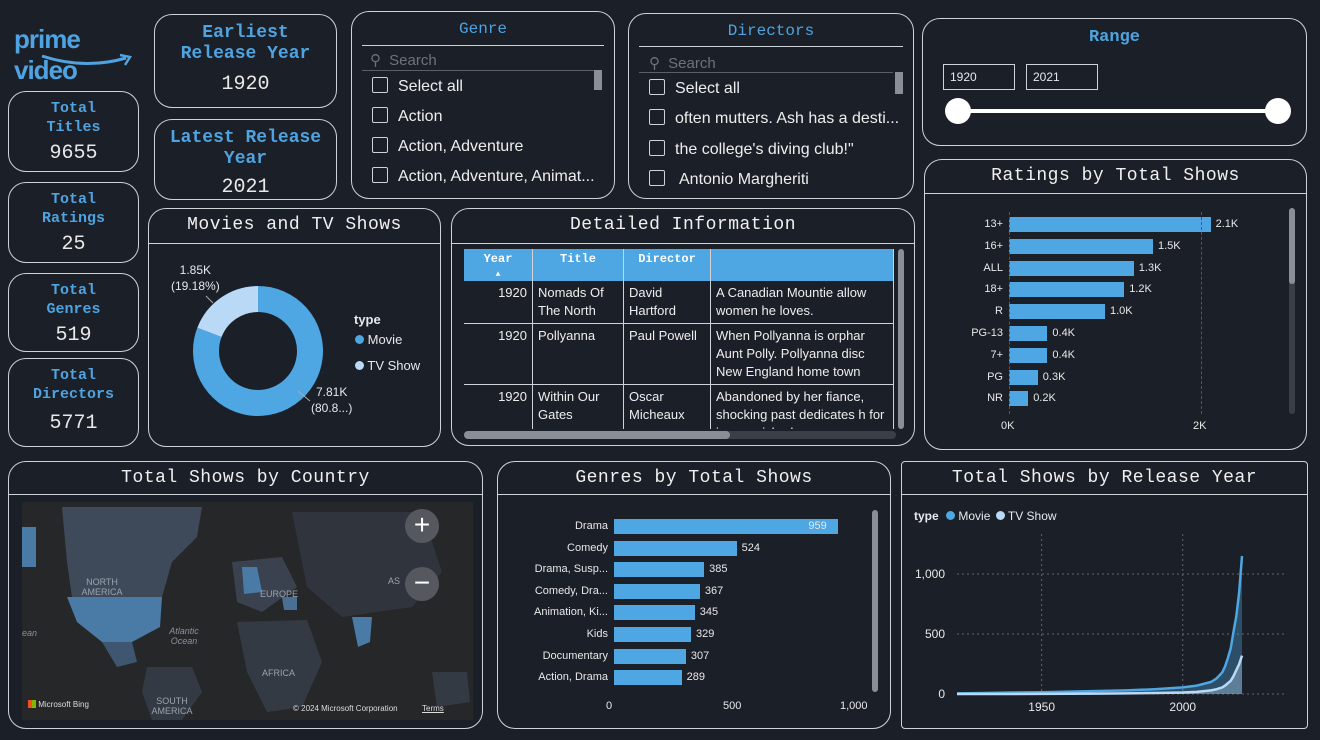  What do you see at coordinates (1115, 176) in the screenshot?
I see `panel-title: Ratings by Total Shows` at bounding box center [1115, 176].